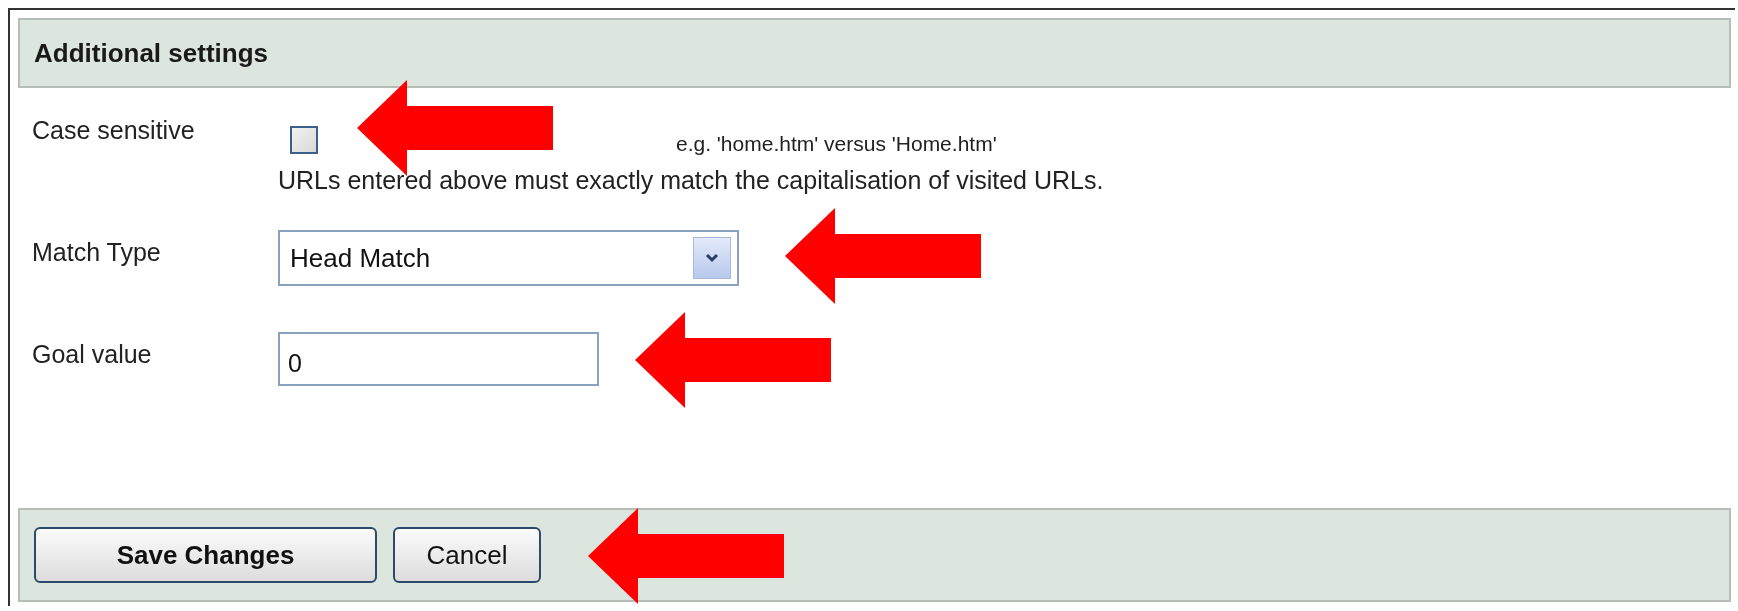  I want to click on field-label: Goal value, so click(92, 354).